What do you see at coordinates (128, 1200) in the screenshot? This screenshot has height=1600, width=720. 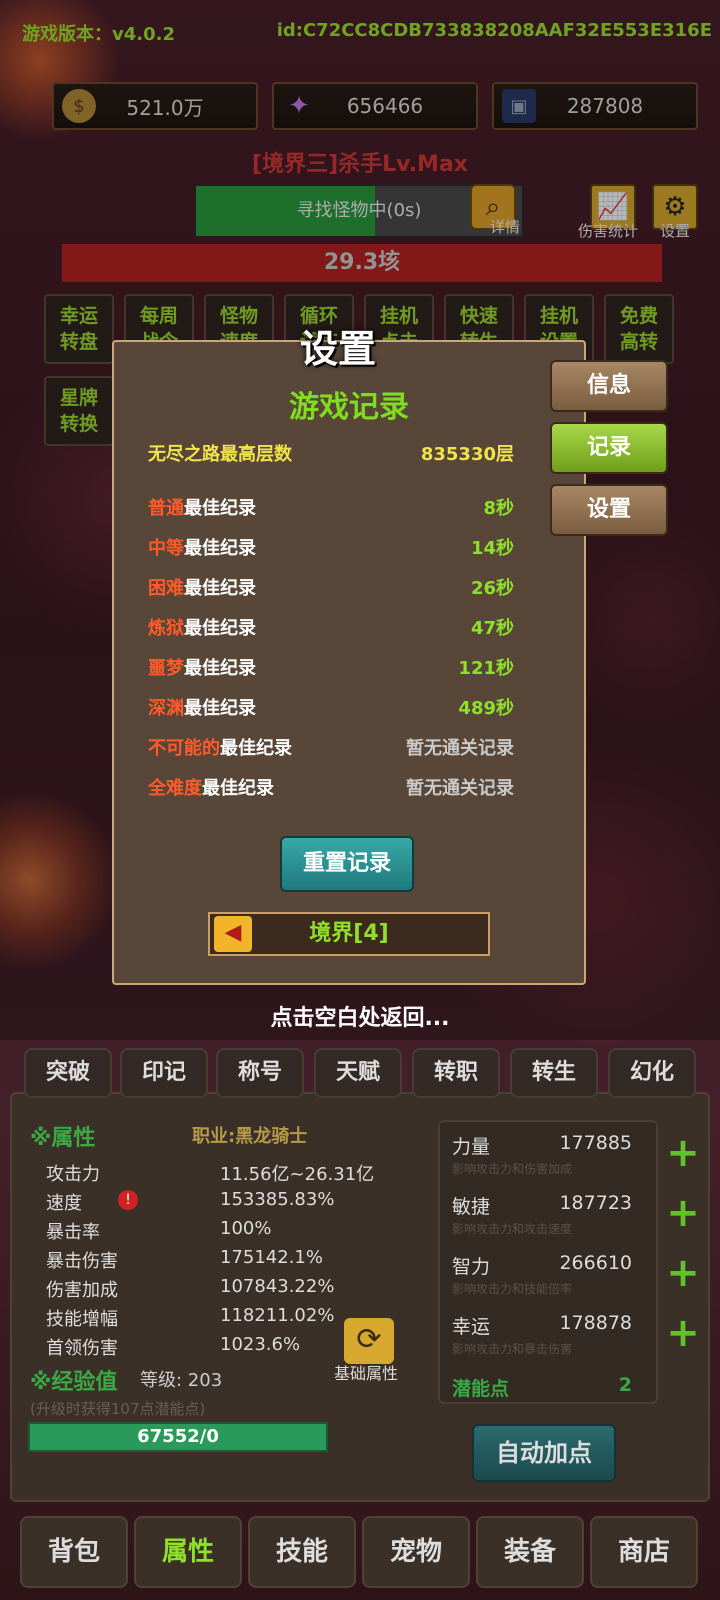 I see `warning-icon: !` at bounding box center [128, 1200].